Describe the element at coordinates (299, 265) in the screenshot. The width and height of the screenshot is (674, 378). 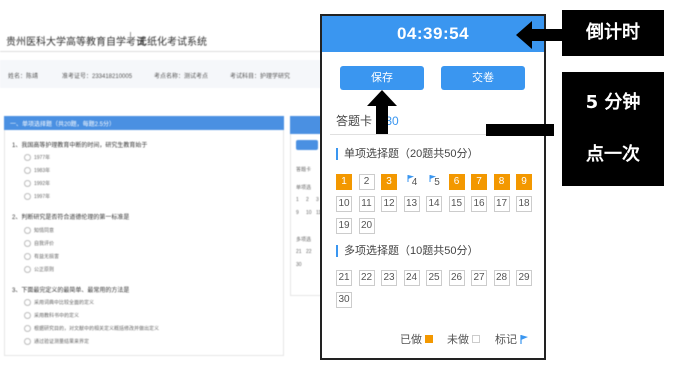
I see `side-cell: 30` at that location.